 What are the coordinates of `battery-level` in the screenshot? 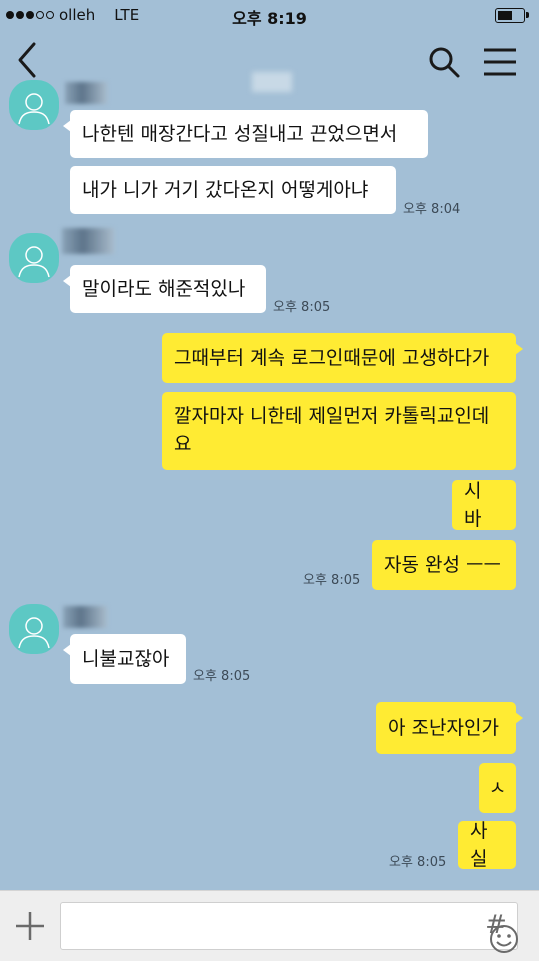 It's located at (505, 15).